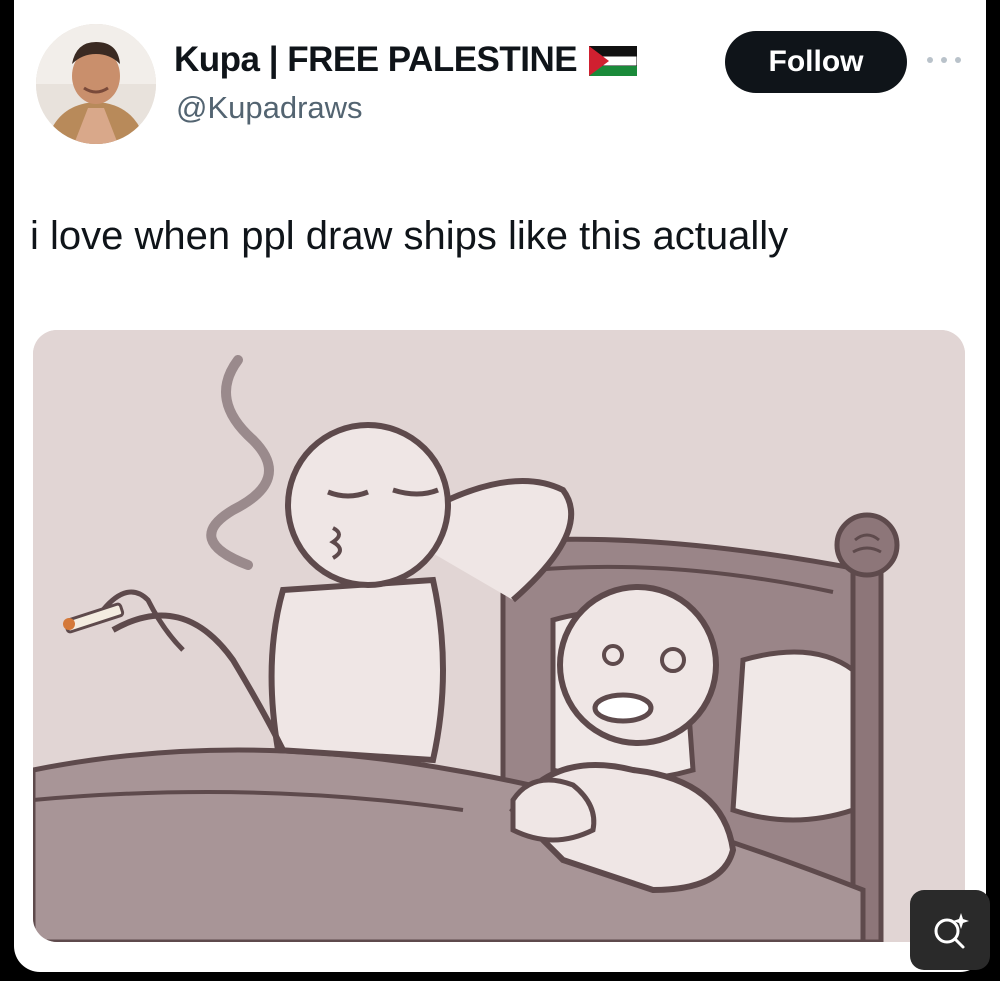 Image resolution: width=1000 pixels, height=981 pixels. What do you see at coordinates (376, 59) in the screenshot?
I see `display-name-text: Kupa | FREE PALESTINE` at bounding box center [376, 59].